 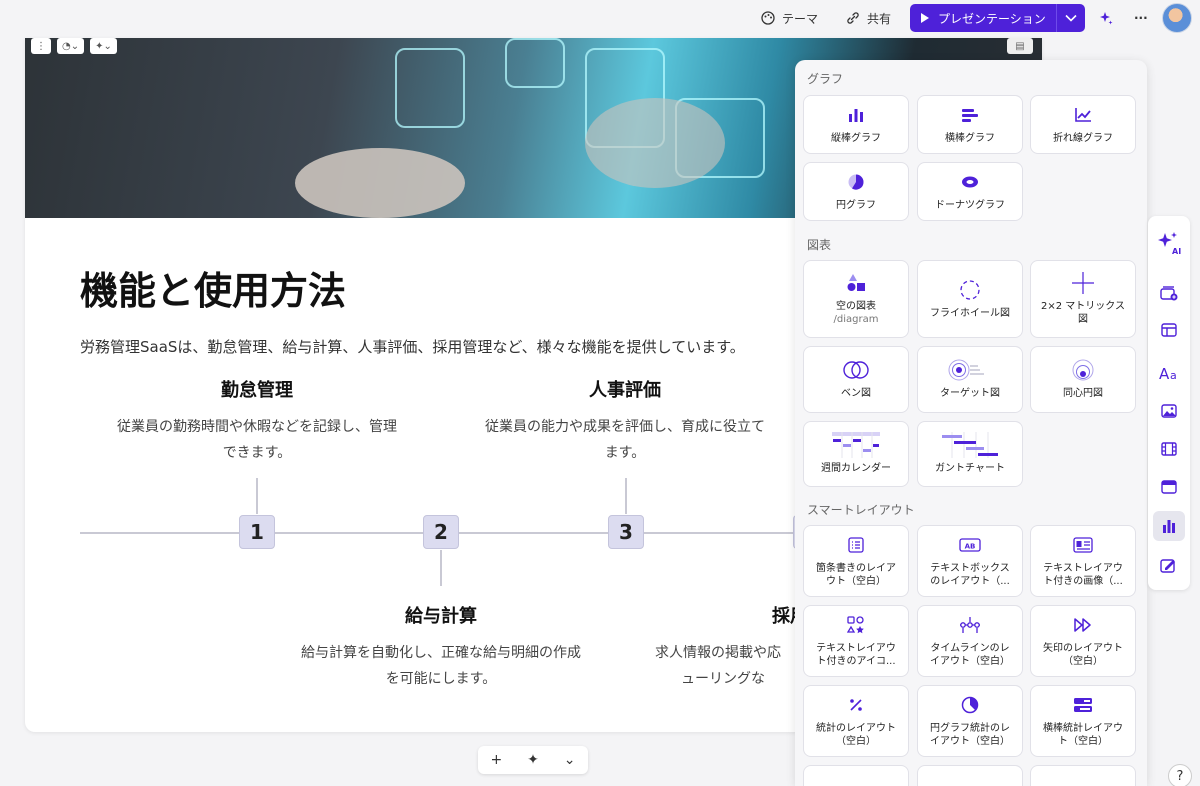 I want to click on card-label: テキストレイアウ, so click(x=856, y=648).